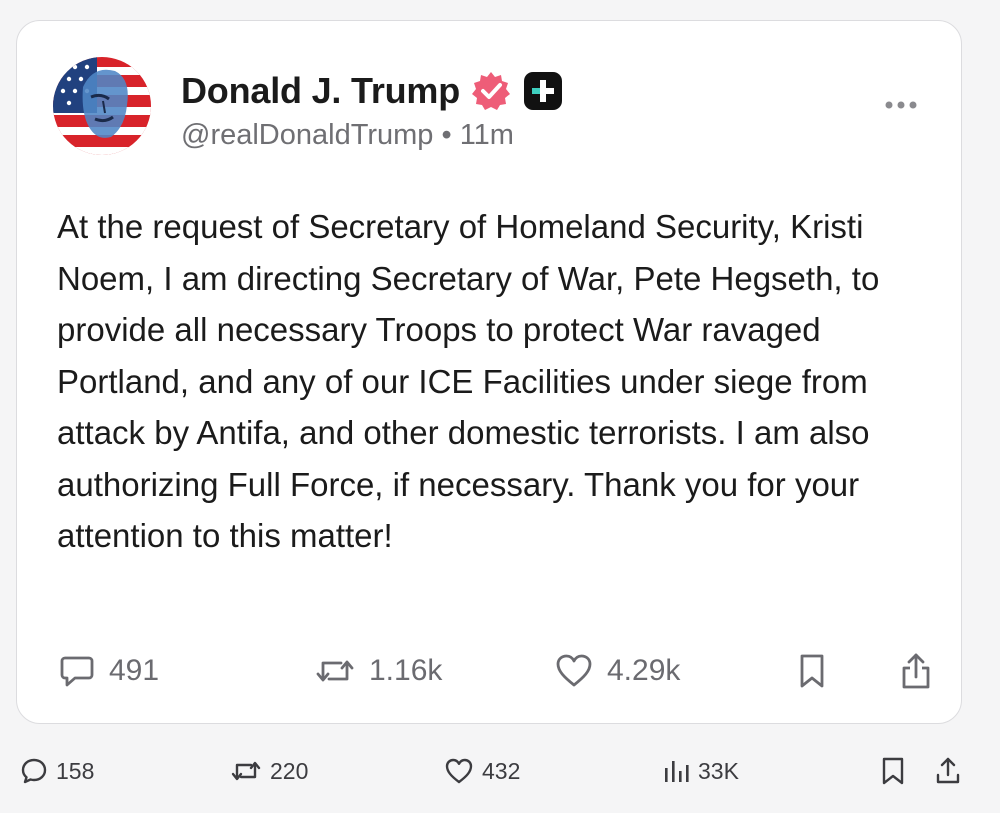  What do you see at coordinates (718, 770) in the screenshot?
I see `outer-views-count: 33K` at bounding box center [718, 770].